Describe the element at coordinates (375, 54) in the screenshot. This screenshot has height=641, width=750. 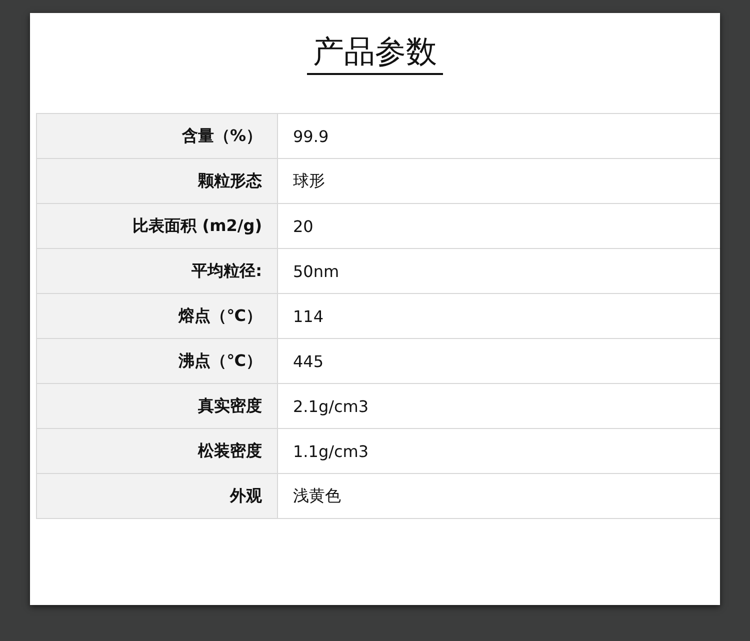
I see `section-title: 产品参数` at that location.